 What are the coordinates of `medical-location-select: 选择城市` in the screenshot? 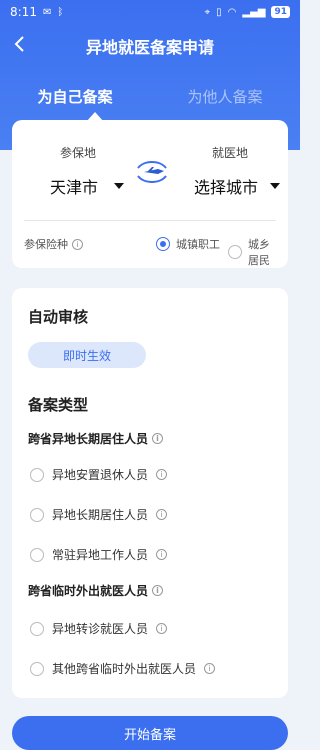 It's located at (237, 186).